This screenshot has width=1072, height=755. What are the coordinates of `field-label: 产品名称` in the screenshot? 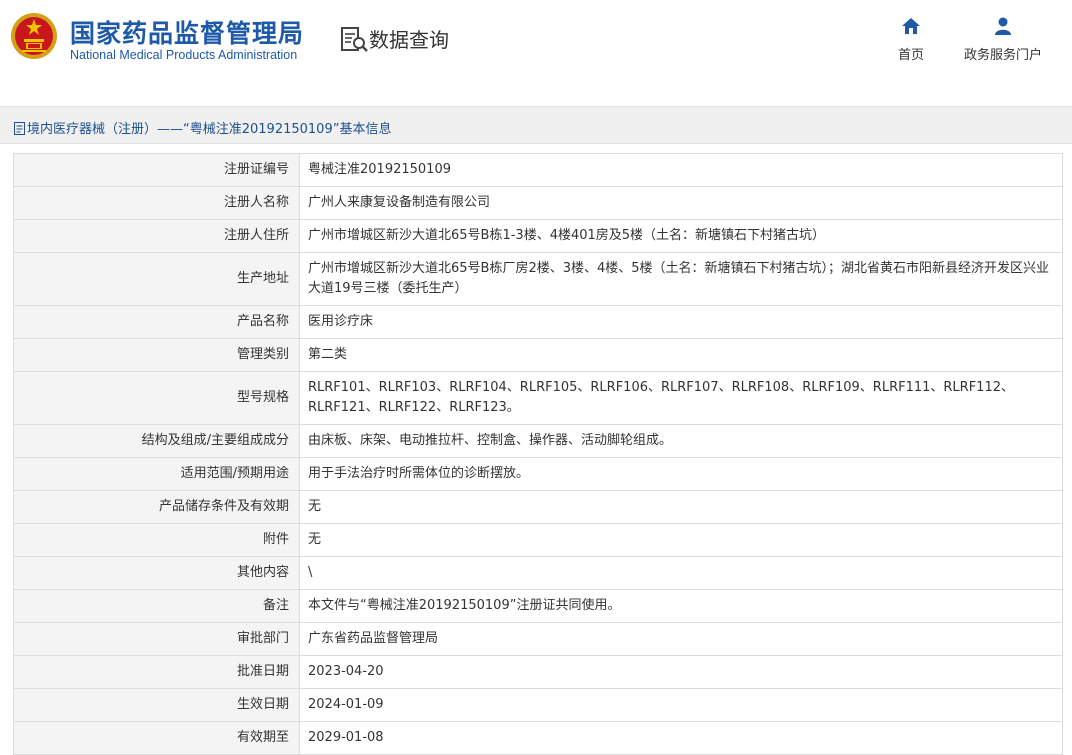 It's located at (156, 322).